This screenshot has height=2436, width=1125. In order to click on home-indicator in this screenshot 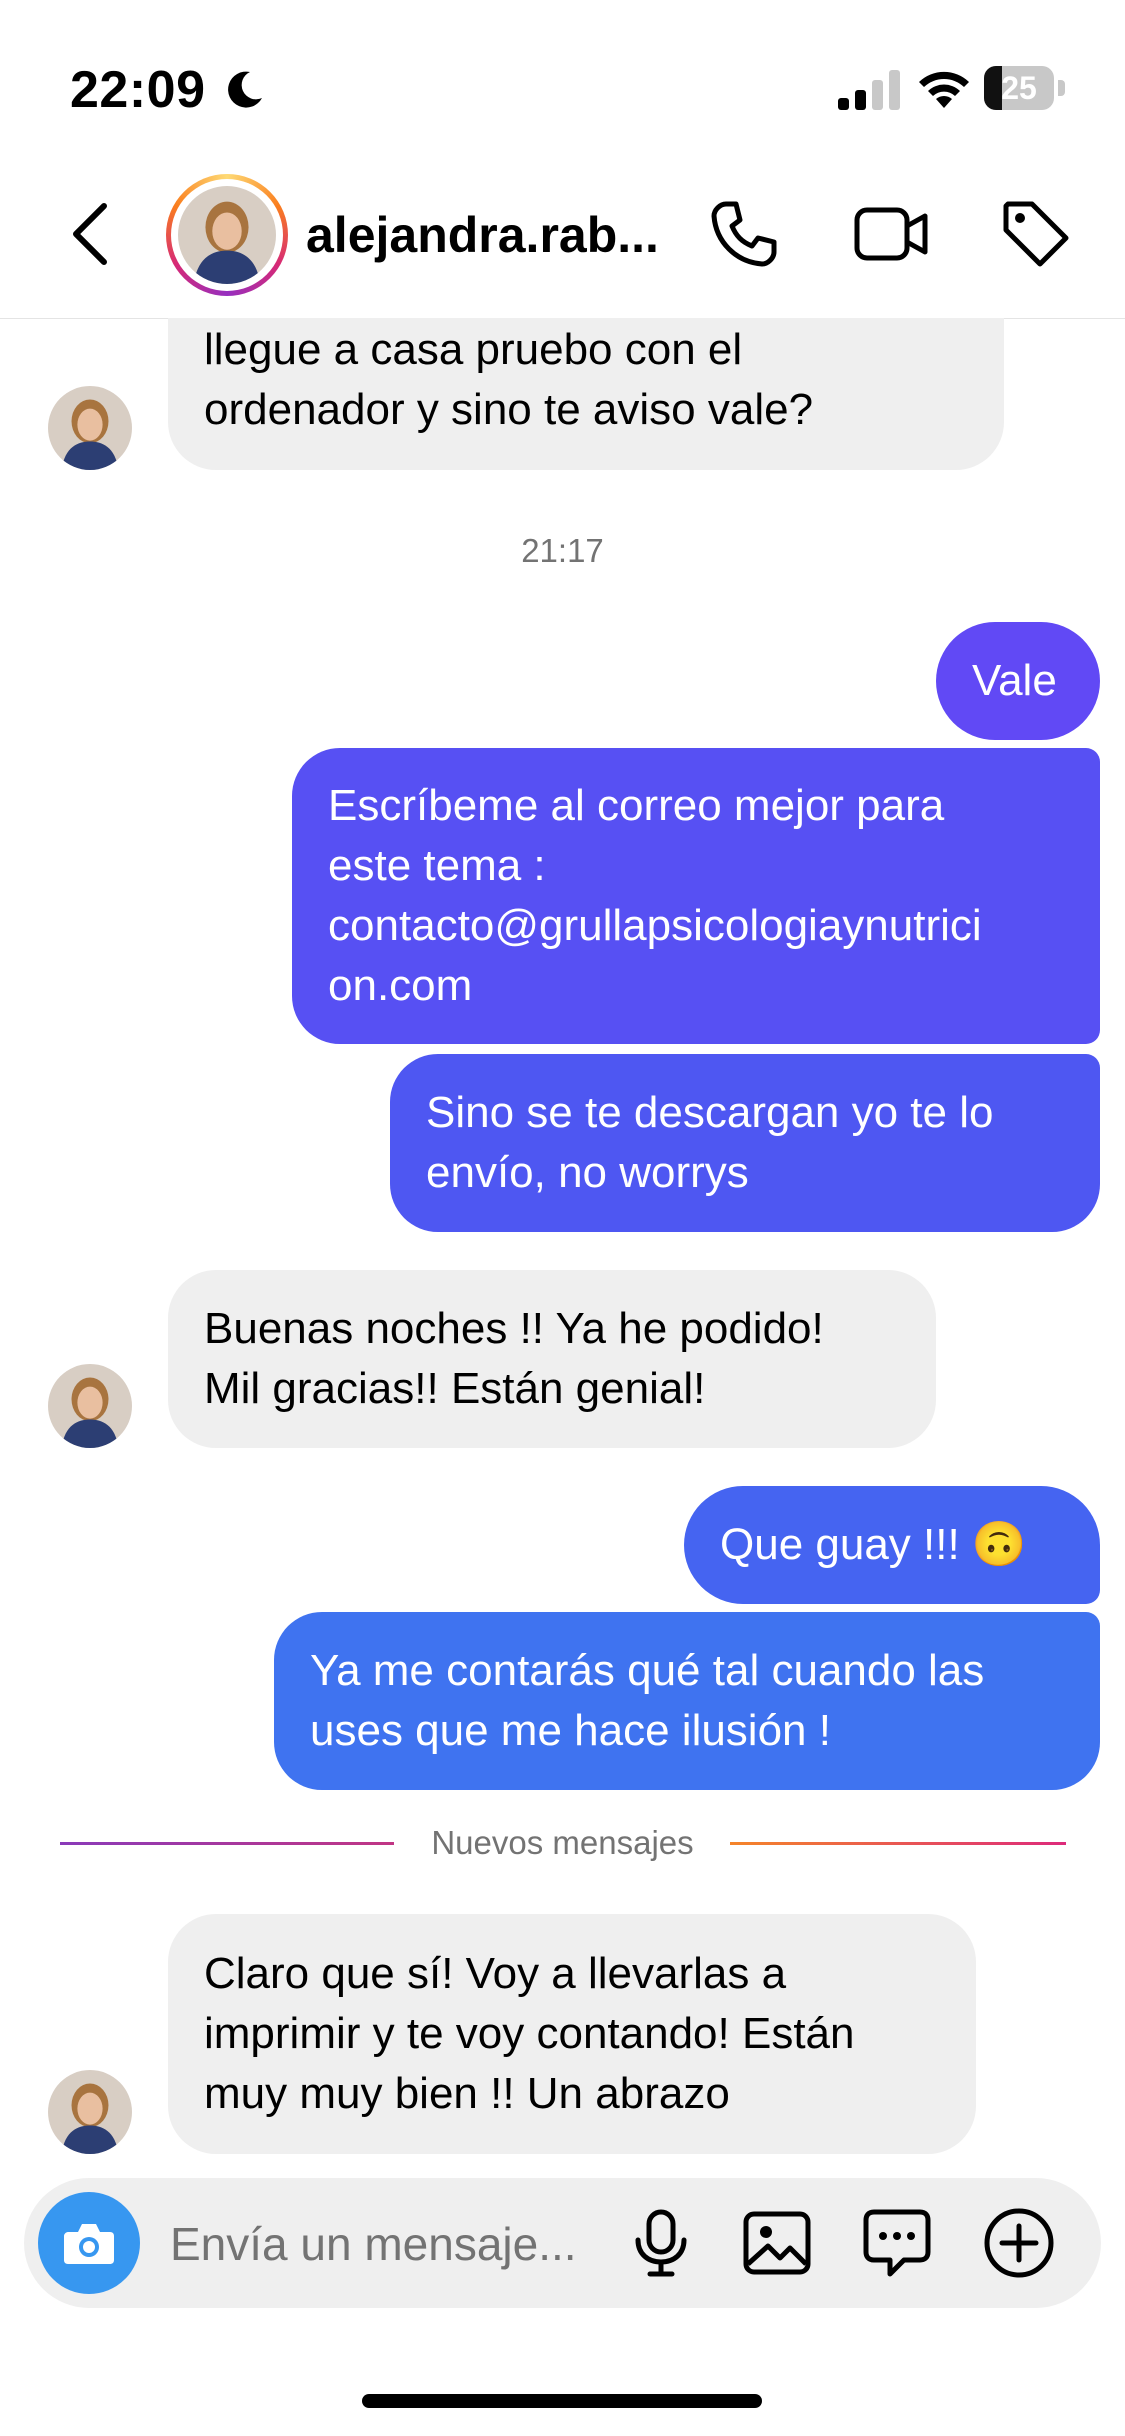, I will do `click(562, 2401)`.